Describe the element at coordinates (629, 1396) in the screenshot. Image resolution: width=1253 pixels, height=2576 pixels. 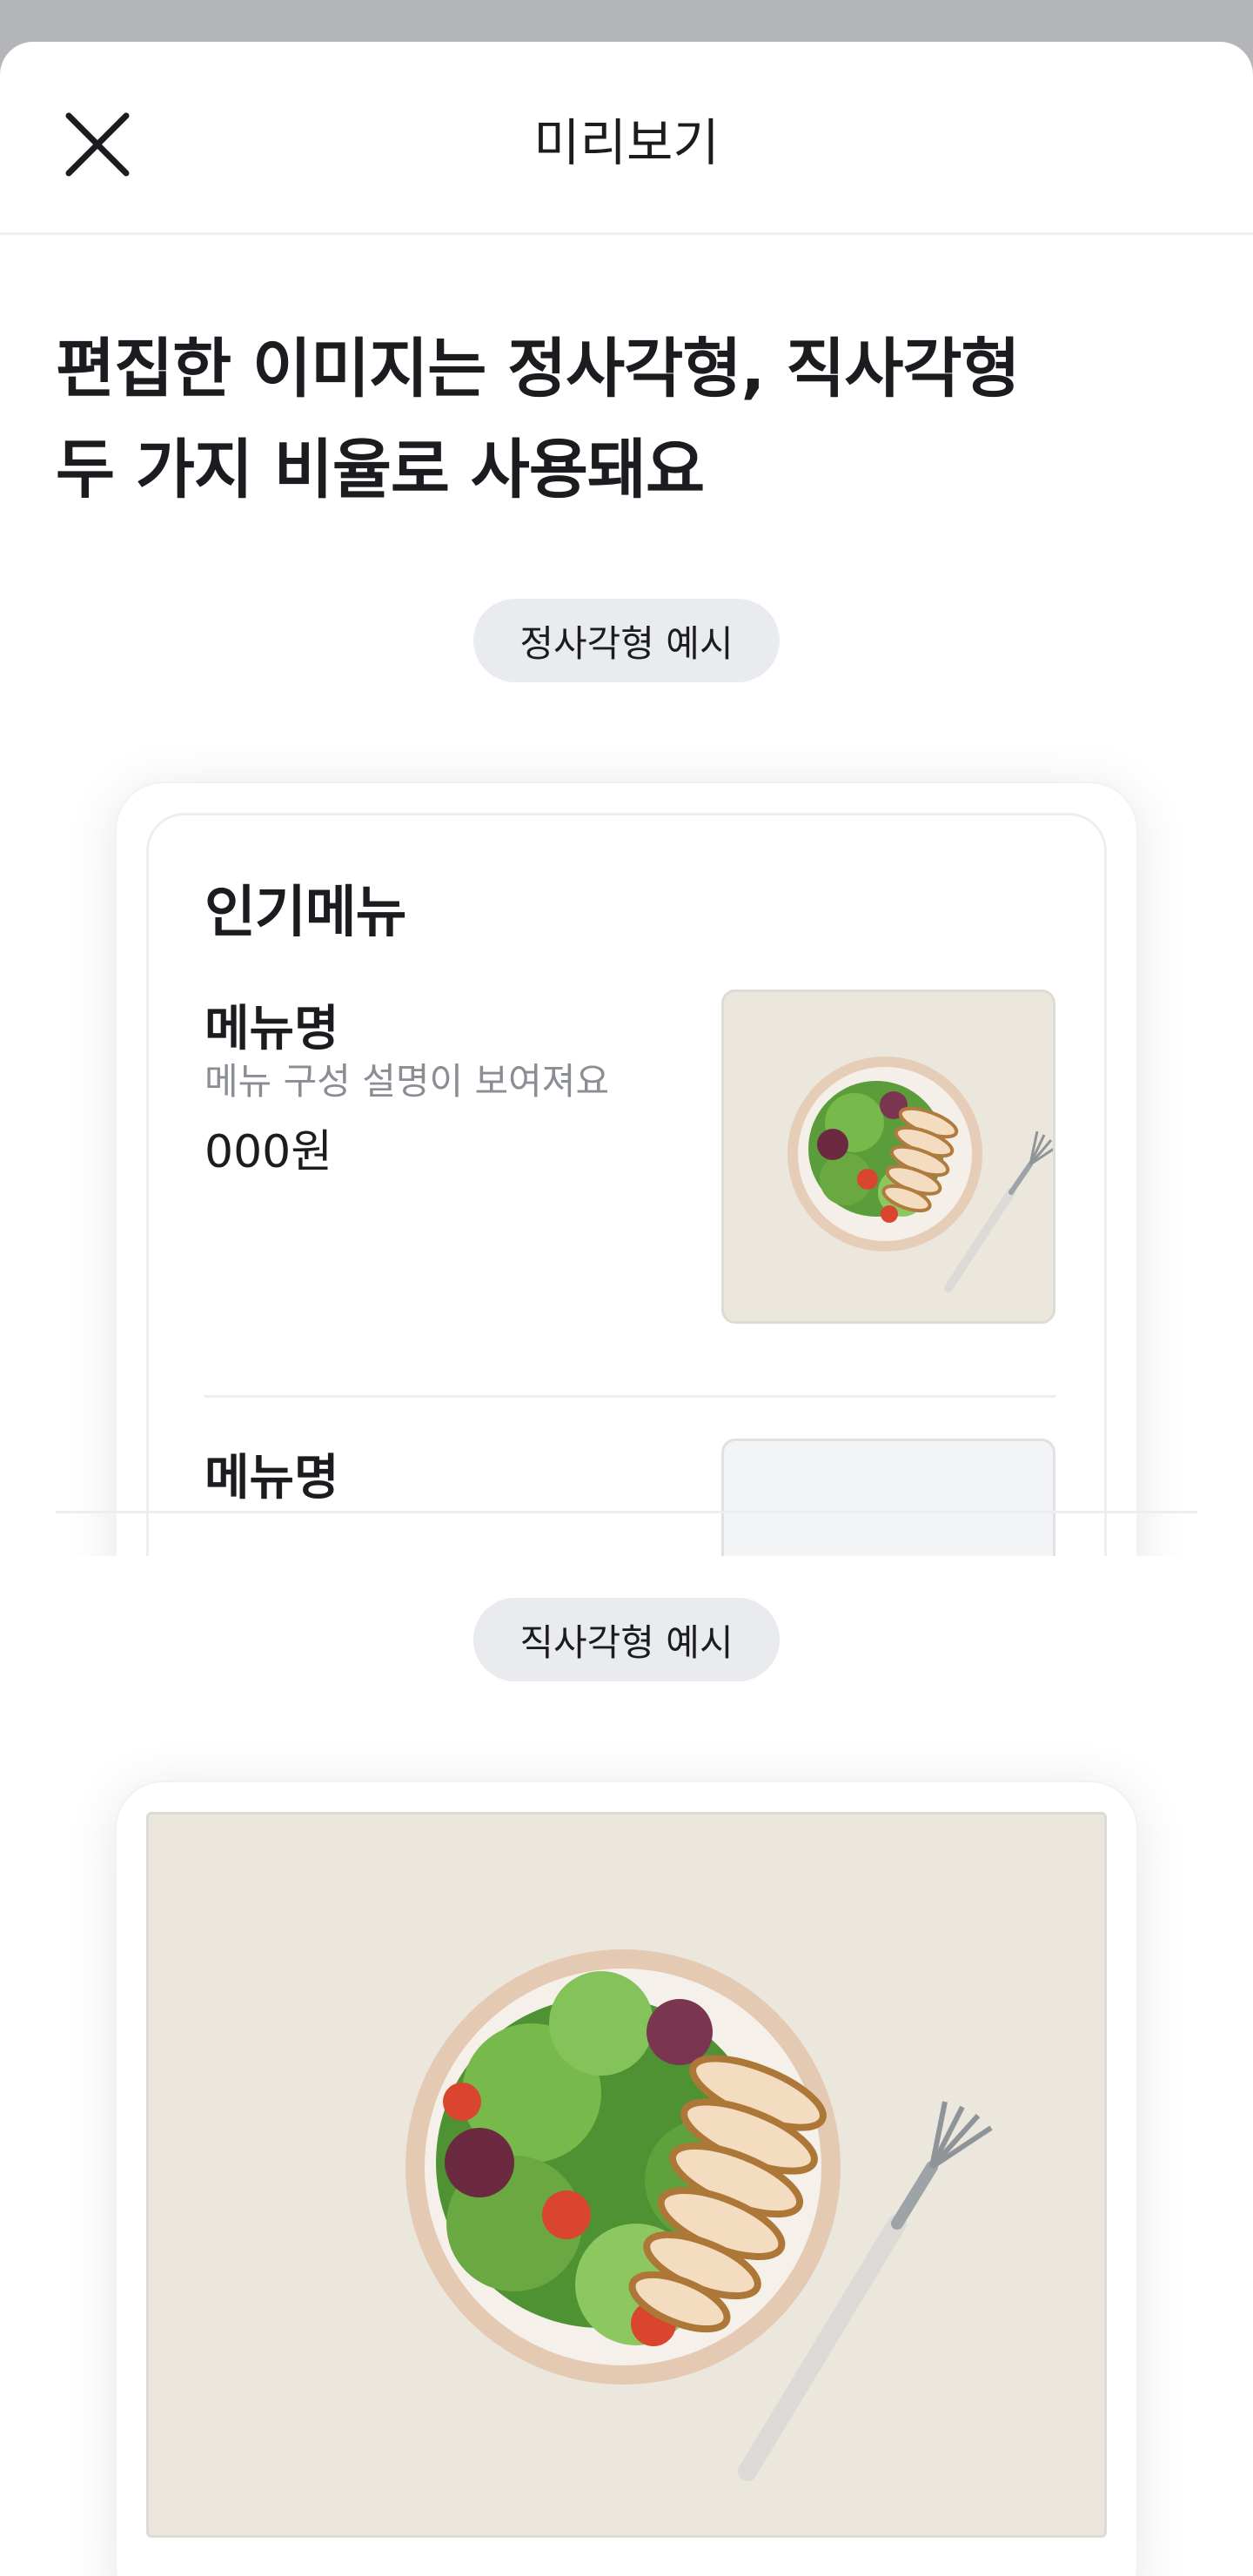
I see `menu-divider` at that location.